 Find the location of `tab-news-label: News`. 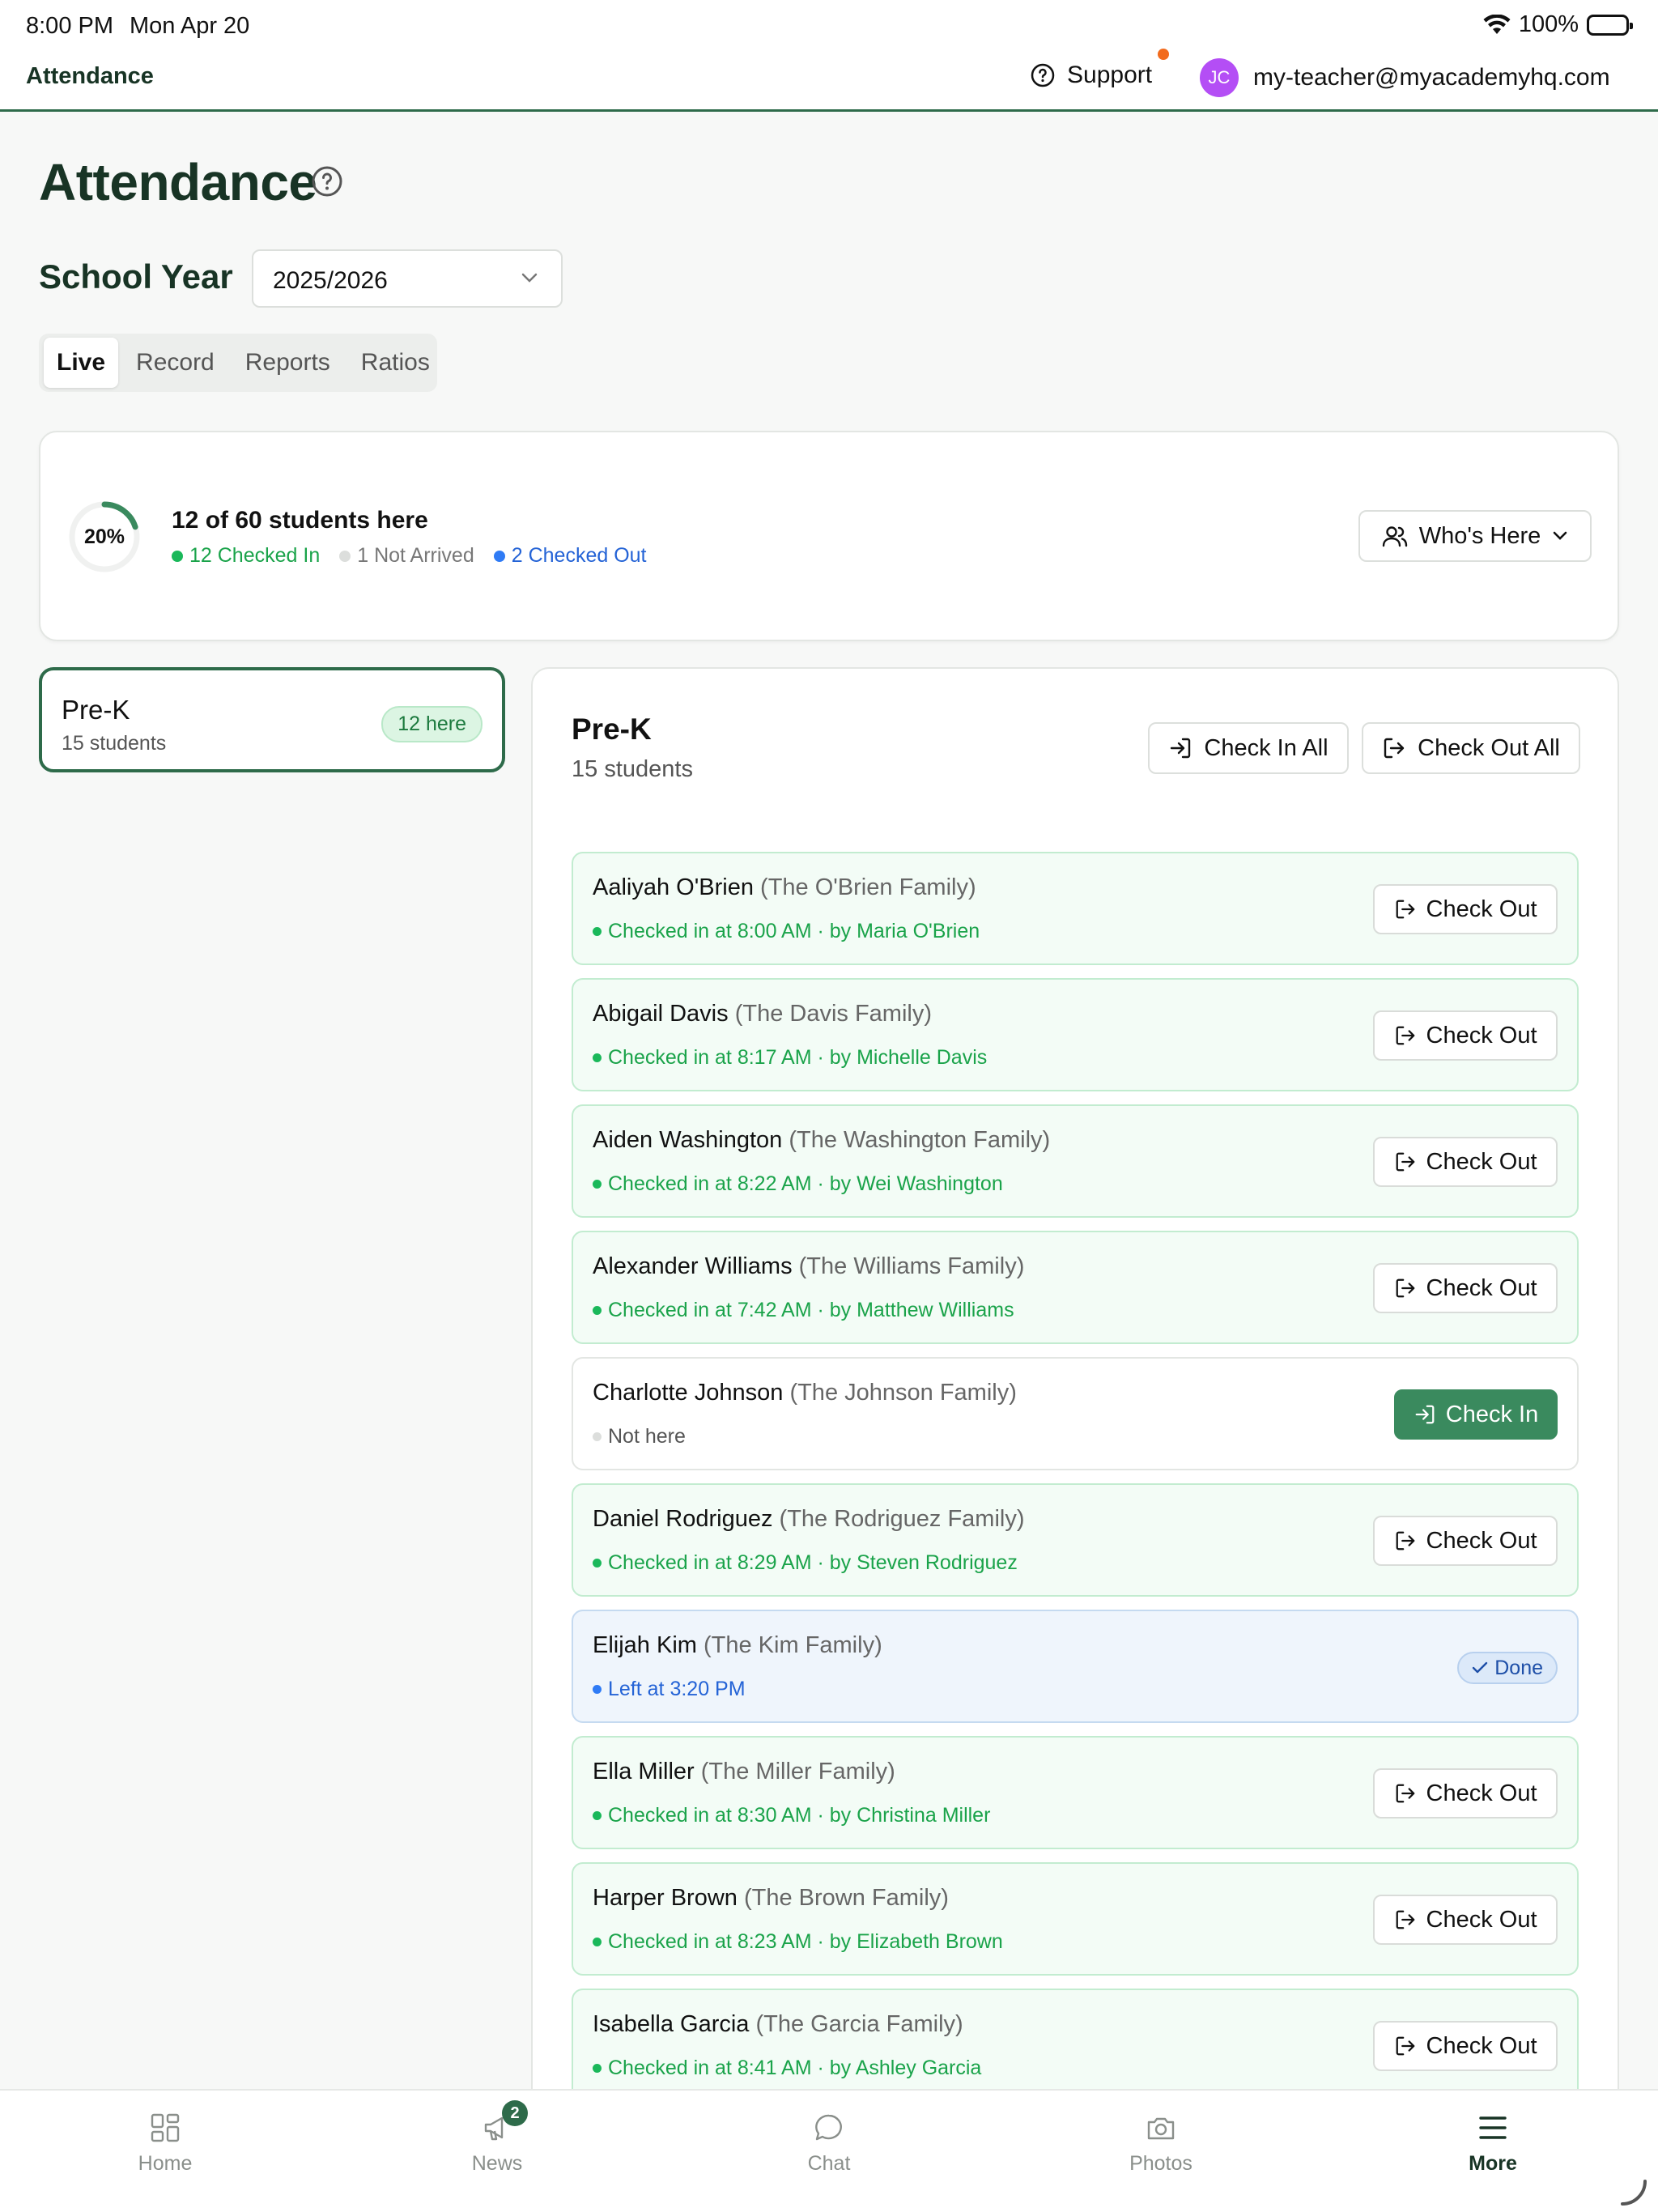

tab-news-label: News is located at coordinates (497, 2164).